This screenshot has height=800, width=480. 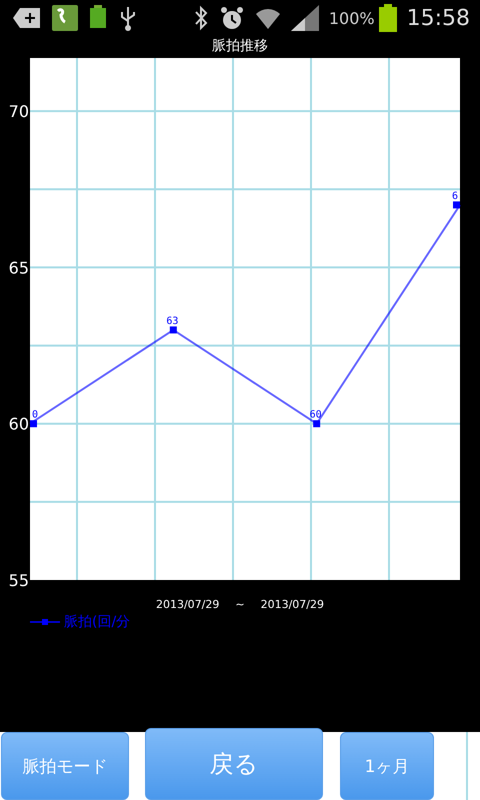 What do you see at coordinates (304, 18) in the screenshot?
I see `signal-icon` at bounding box center [304, 18].